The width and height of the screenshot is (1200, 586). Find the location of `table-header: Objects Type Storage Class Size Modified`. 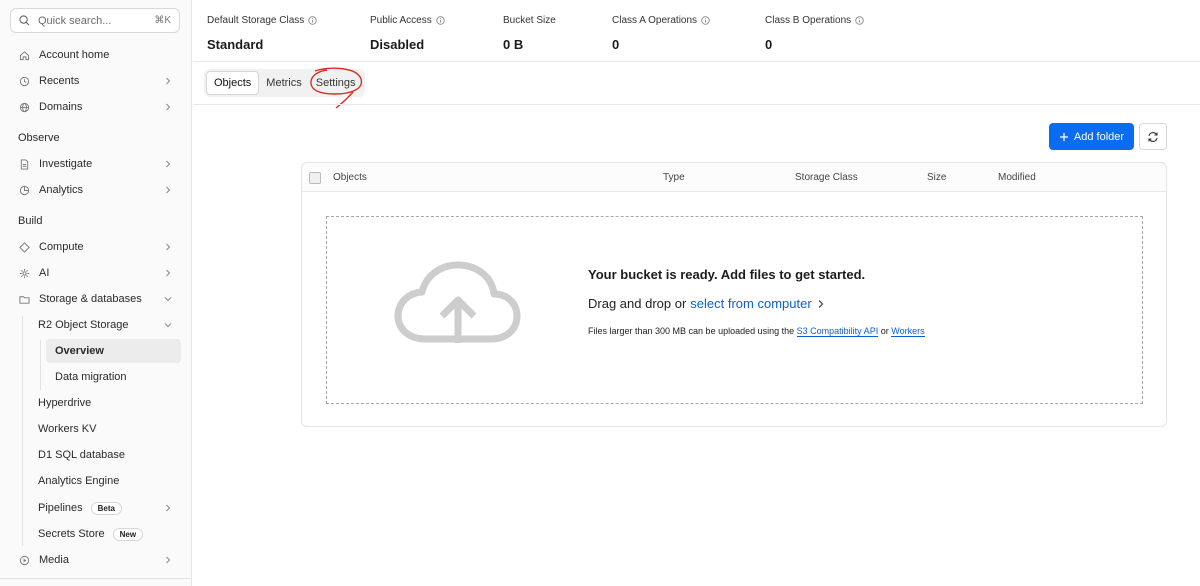

table-header: Objects Type Storage Class Size Modified is located at coordinates (734, 177).